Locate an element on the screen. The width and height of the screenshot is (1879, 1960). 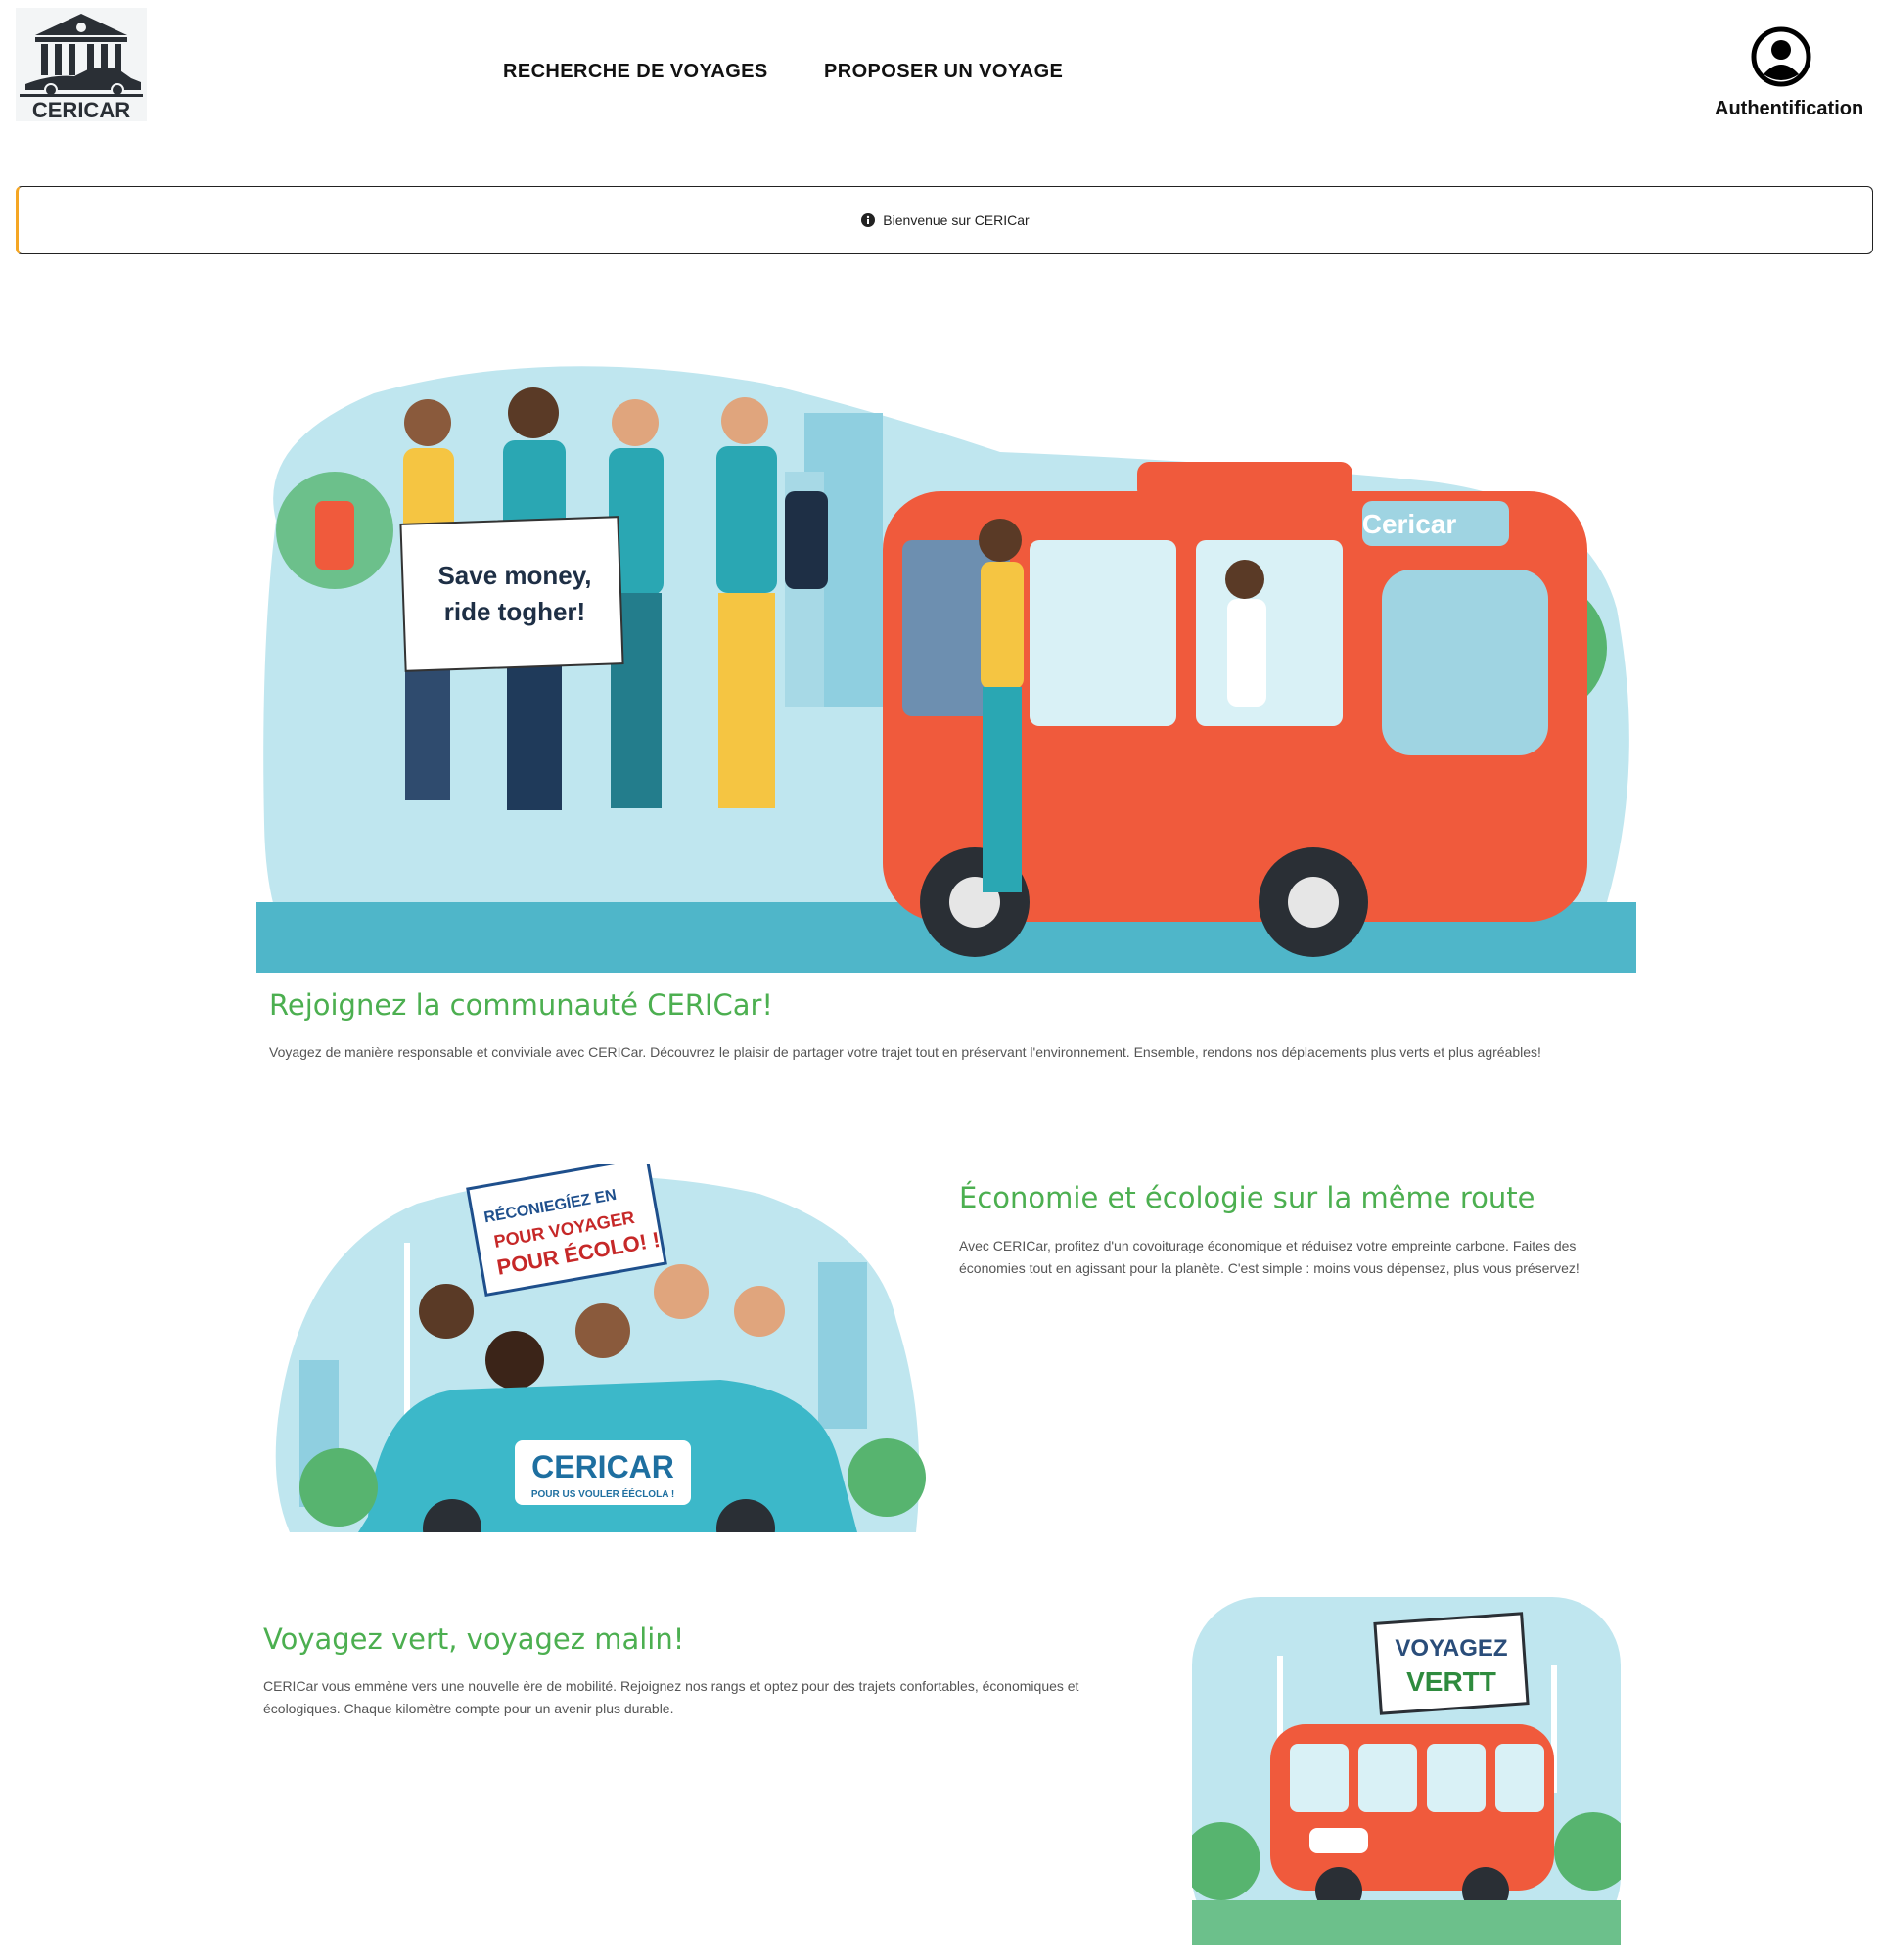
welcome-banner: Bienvenue sur CERICar is located at coordinates (944, 220).